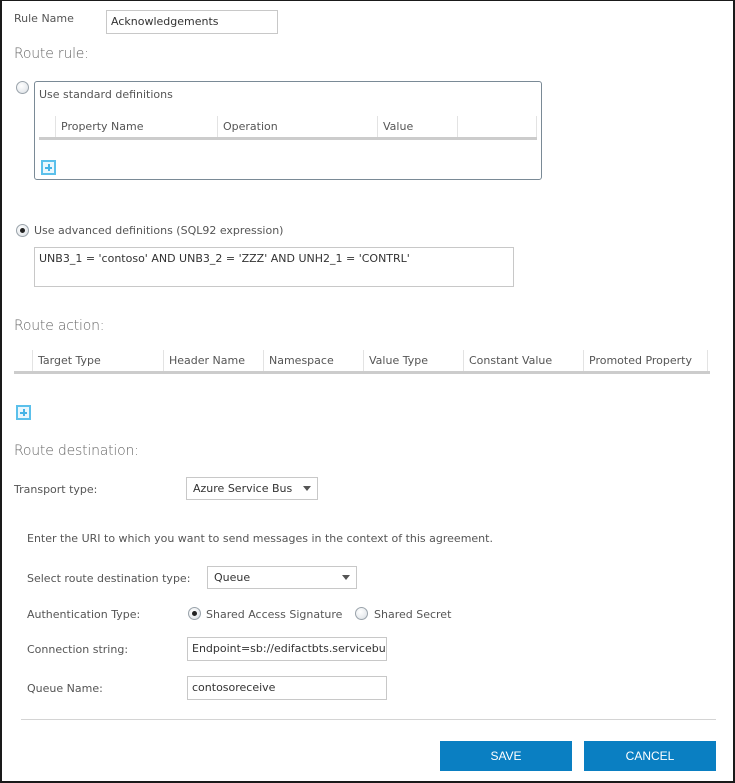  Describe the element at coordinates (78, 649) in the screenshot. I see `connection-string-label: Connection string:` at that location.